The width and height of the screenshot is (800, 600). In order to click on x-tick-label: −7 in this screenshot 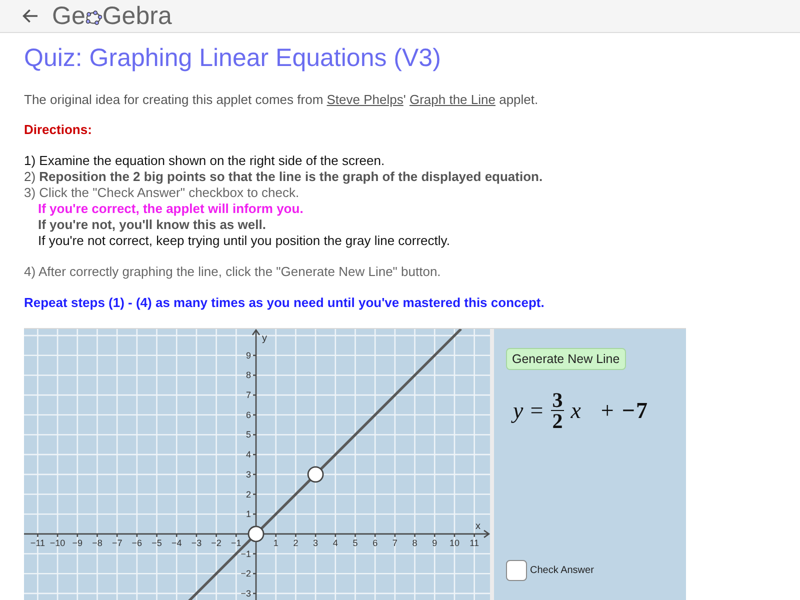, I will do `click(117, 543)`.